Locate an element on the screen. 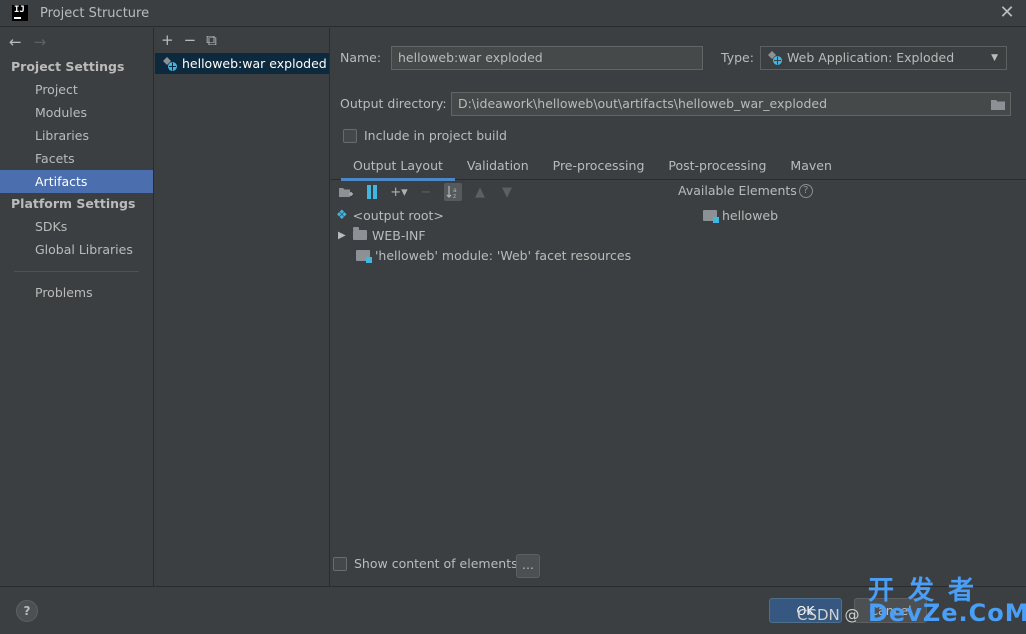 This screenshot has width=1026, height=634. tab-maven: Maven is located at coordinates (810, 167).